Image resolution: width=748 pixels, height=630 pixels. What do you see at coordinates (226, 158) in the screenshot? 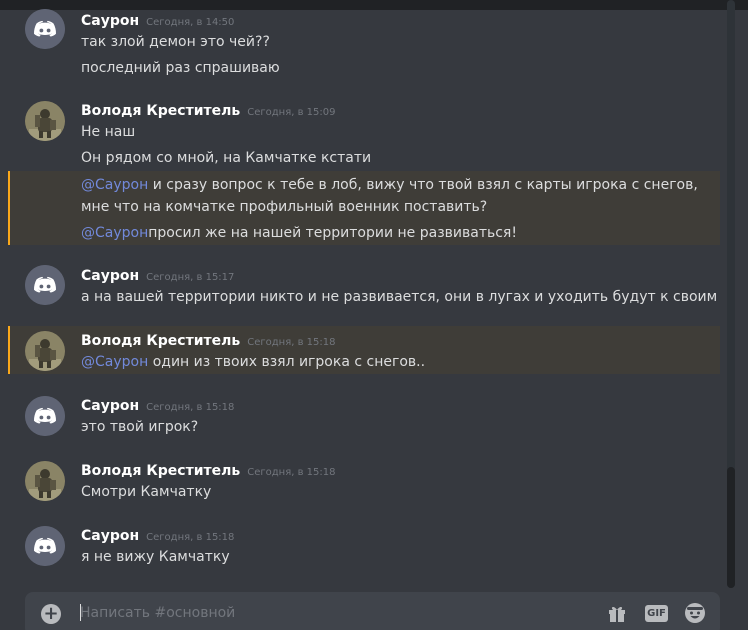
I see `message-text: Он рядом со мной, на Камчатке кстати` at bounding box center [226, 158].